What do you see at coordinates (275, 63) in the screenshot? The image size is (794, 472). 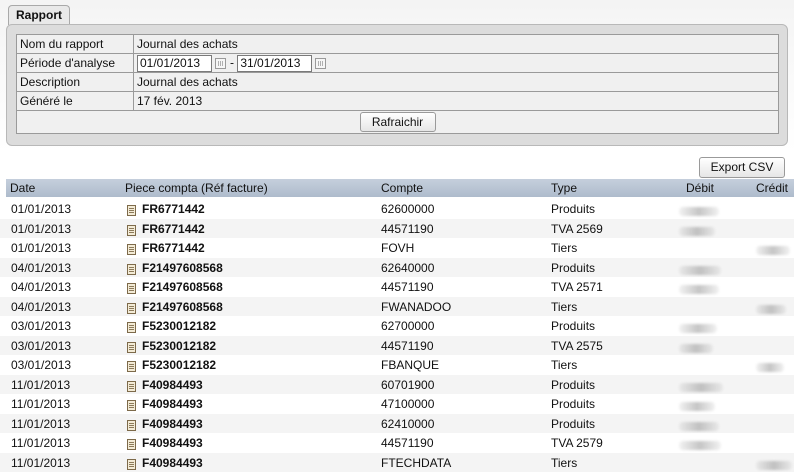 I see `period-to-input: 31/01/2013` at bounding box center [275, 63].